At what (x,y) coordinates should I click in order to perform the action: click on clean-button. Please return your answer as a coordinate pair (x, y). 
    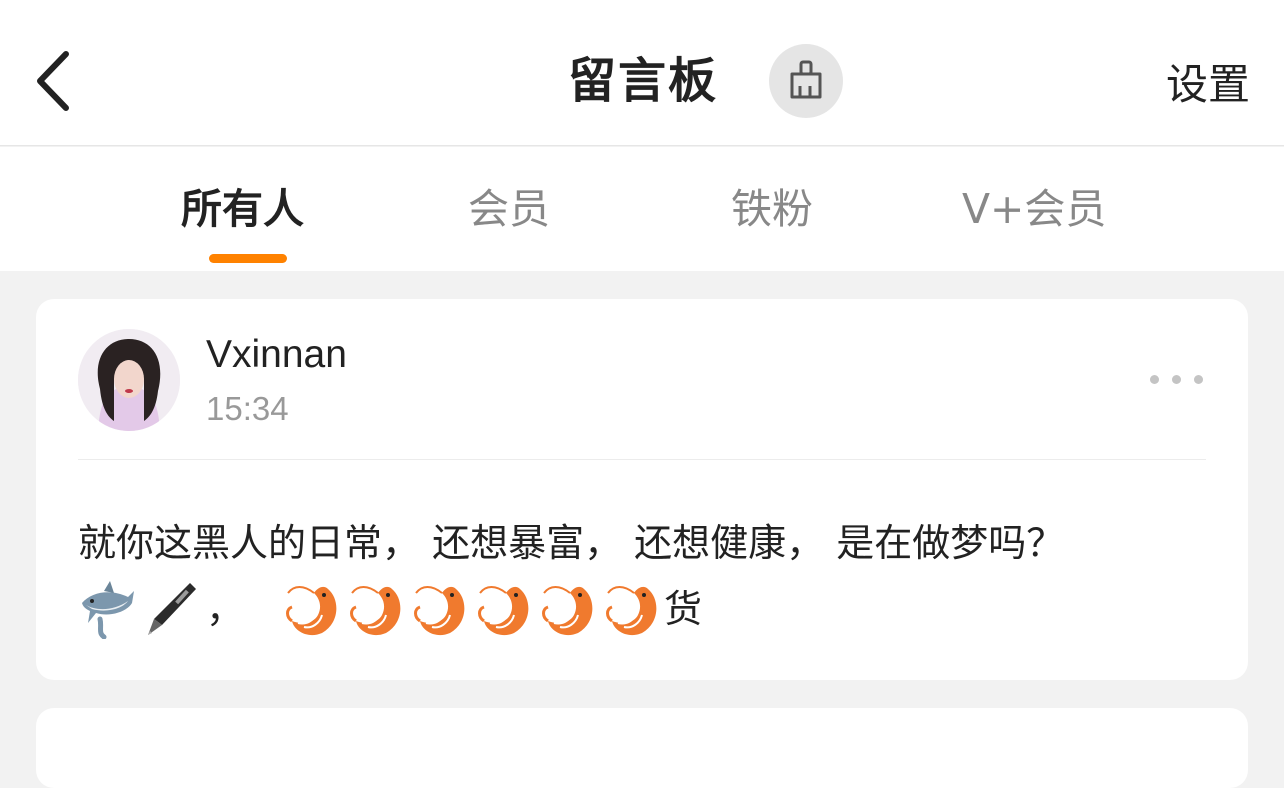
    Looking at the image, I should click on (806, 81).